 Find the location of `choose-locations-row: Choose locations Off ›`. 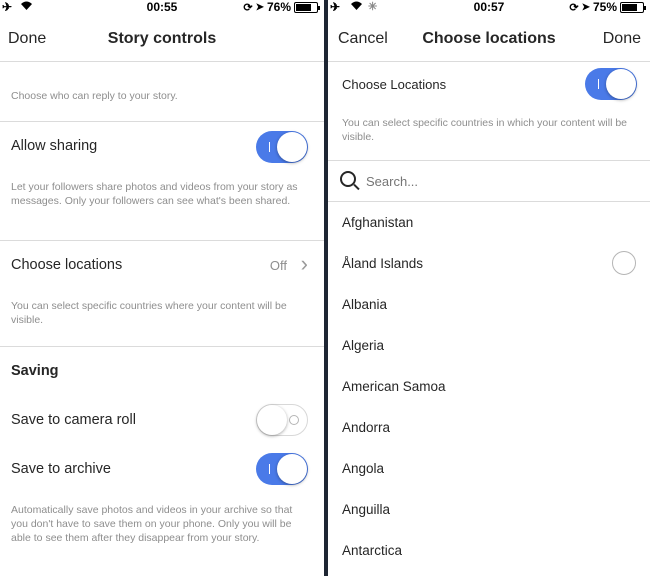

choose-locations-row: Choose locations Off › is located at coordinates (162, 265).